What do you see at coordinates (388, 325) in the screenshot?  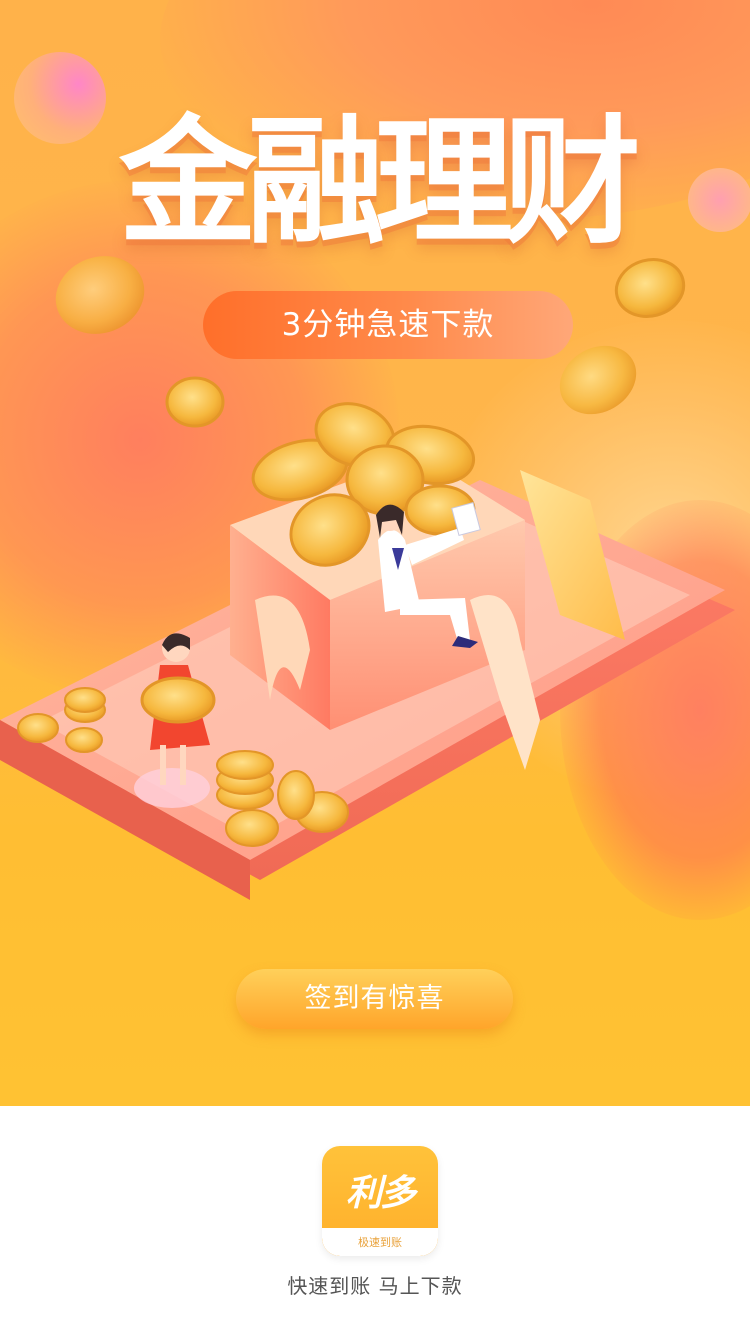 I see `loan-speed-badge: 3分钟急速下款` at bounding box center [388, 325].